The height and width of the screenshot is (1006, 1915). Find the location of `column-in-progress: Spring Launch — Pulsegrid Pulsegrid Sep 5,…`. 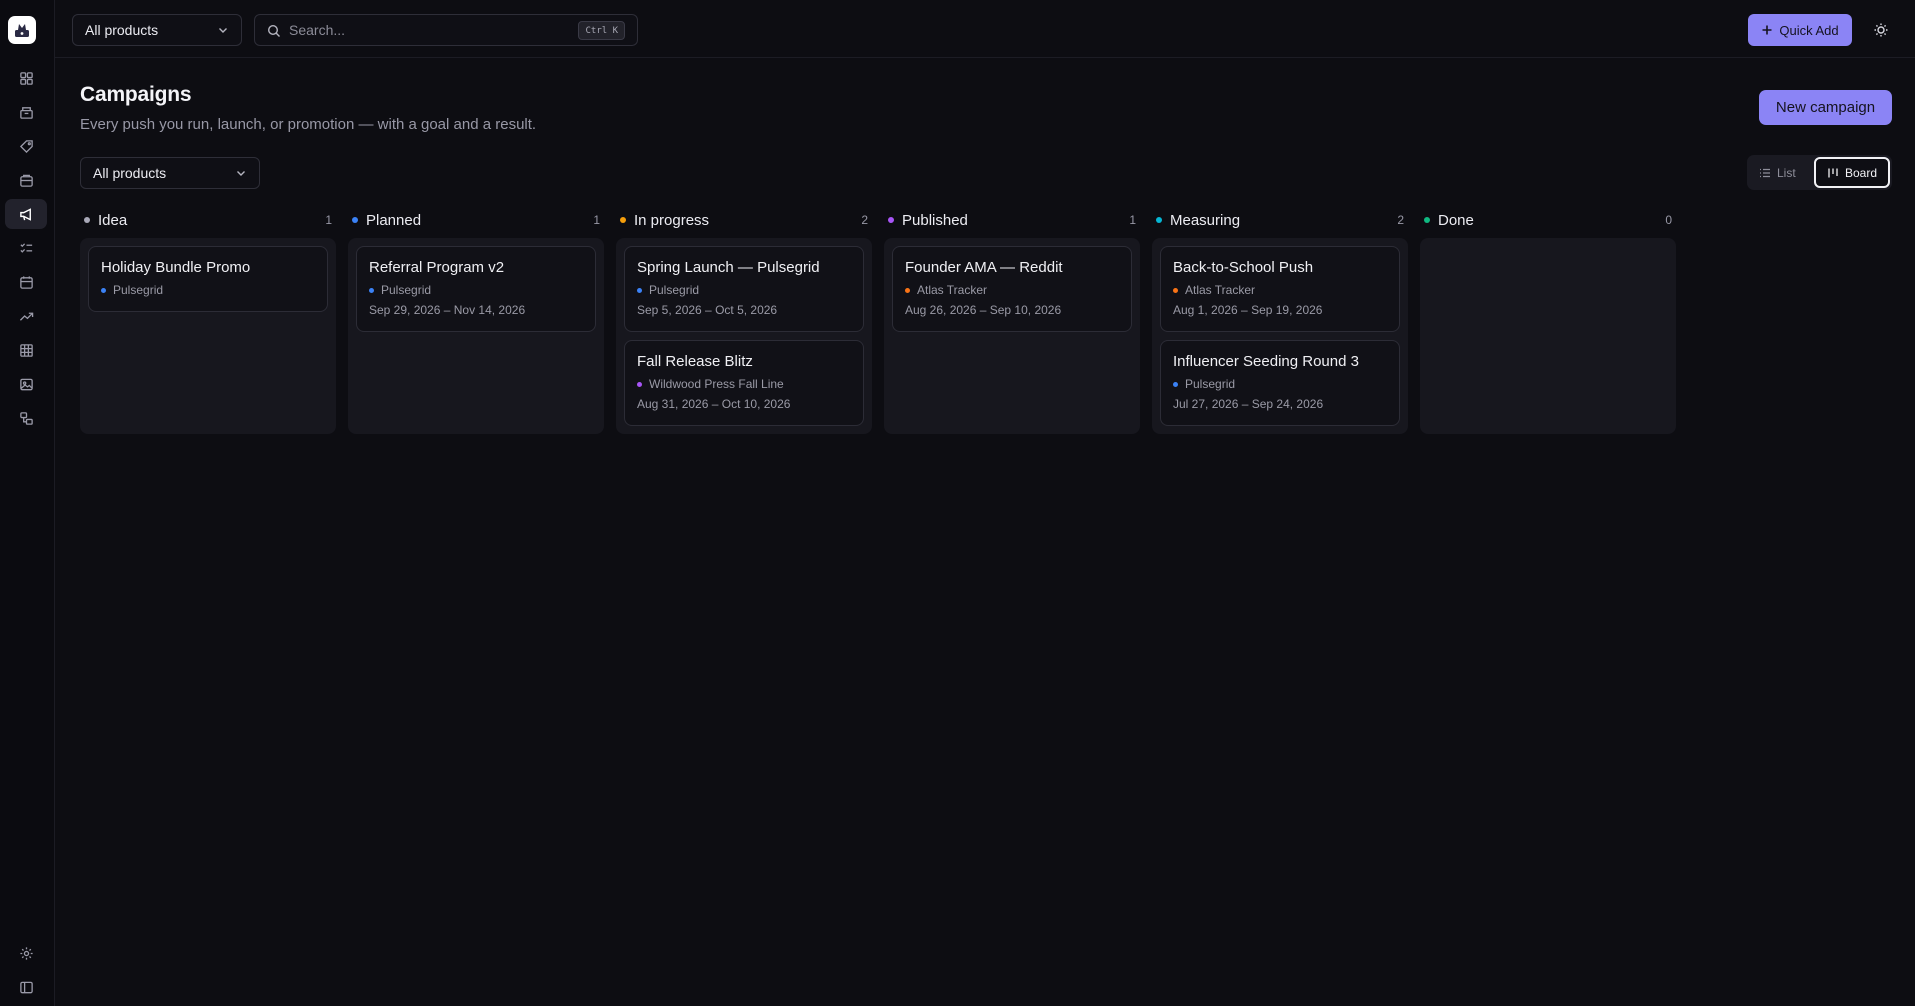

column-in-progress: Spring Launch — Pulsegrid Pulsegrid Sep 5,… is located at coordinates (744, 336).